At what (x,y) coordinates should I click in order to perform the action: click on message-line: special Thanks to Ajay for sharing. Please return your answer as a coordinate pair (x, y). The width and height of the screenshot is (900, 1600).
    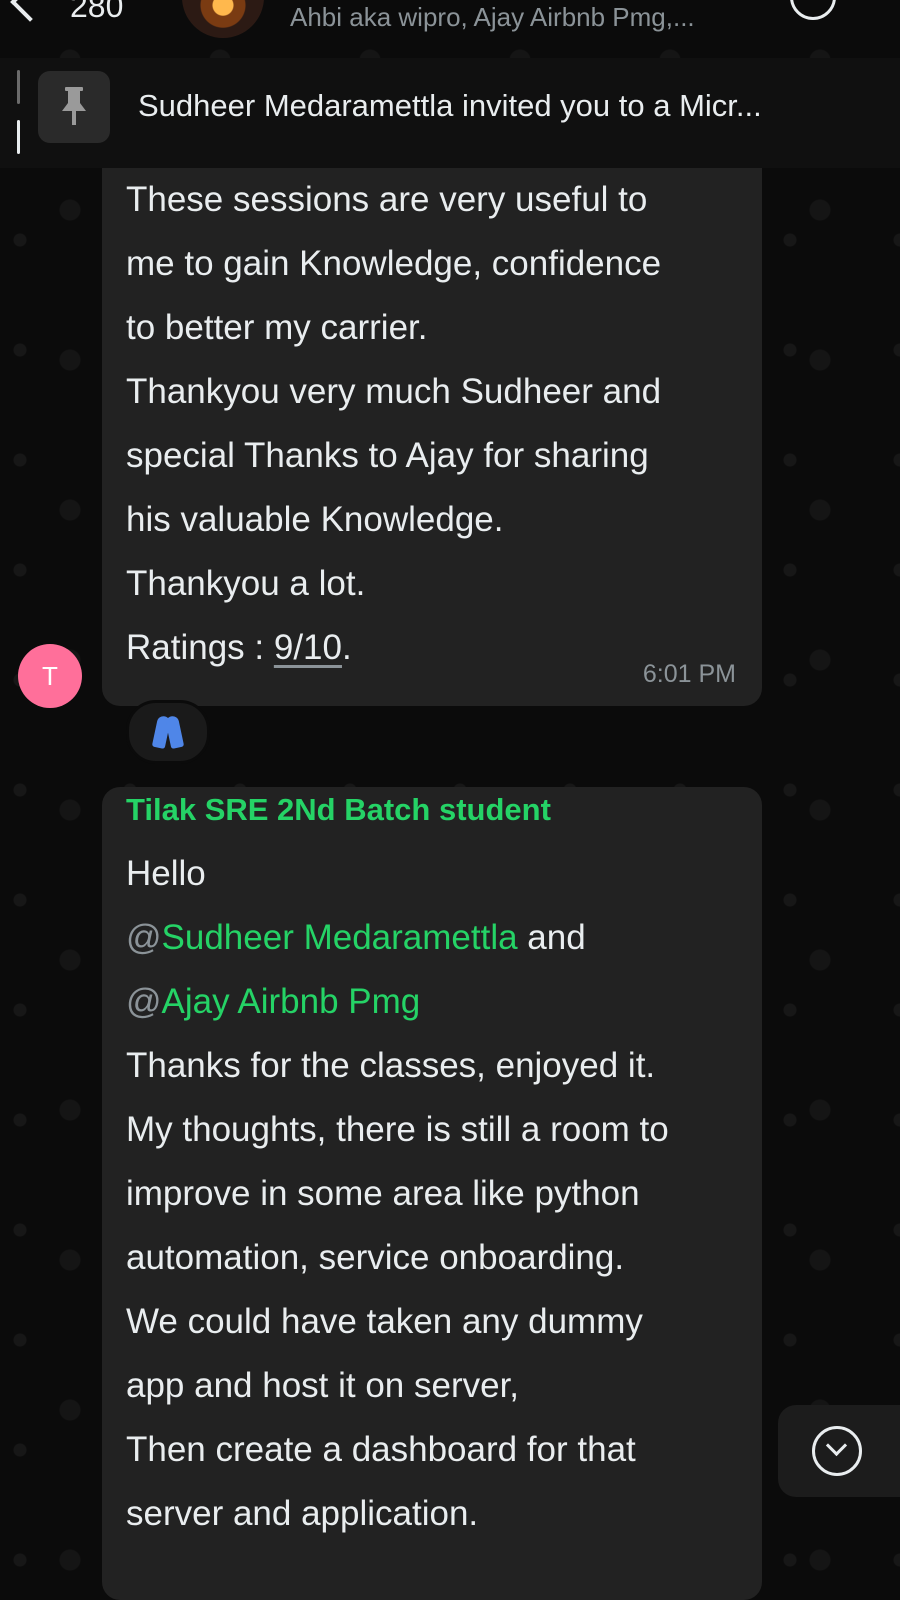
    Looking at the image, I should click on (387, 455).